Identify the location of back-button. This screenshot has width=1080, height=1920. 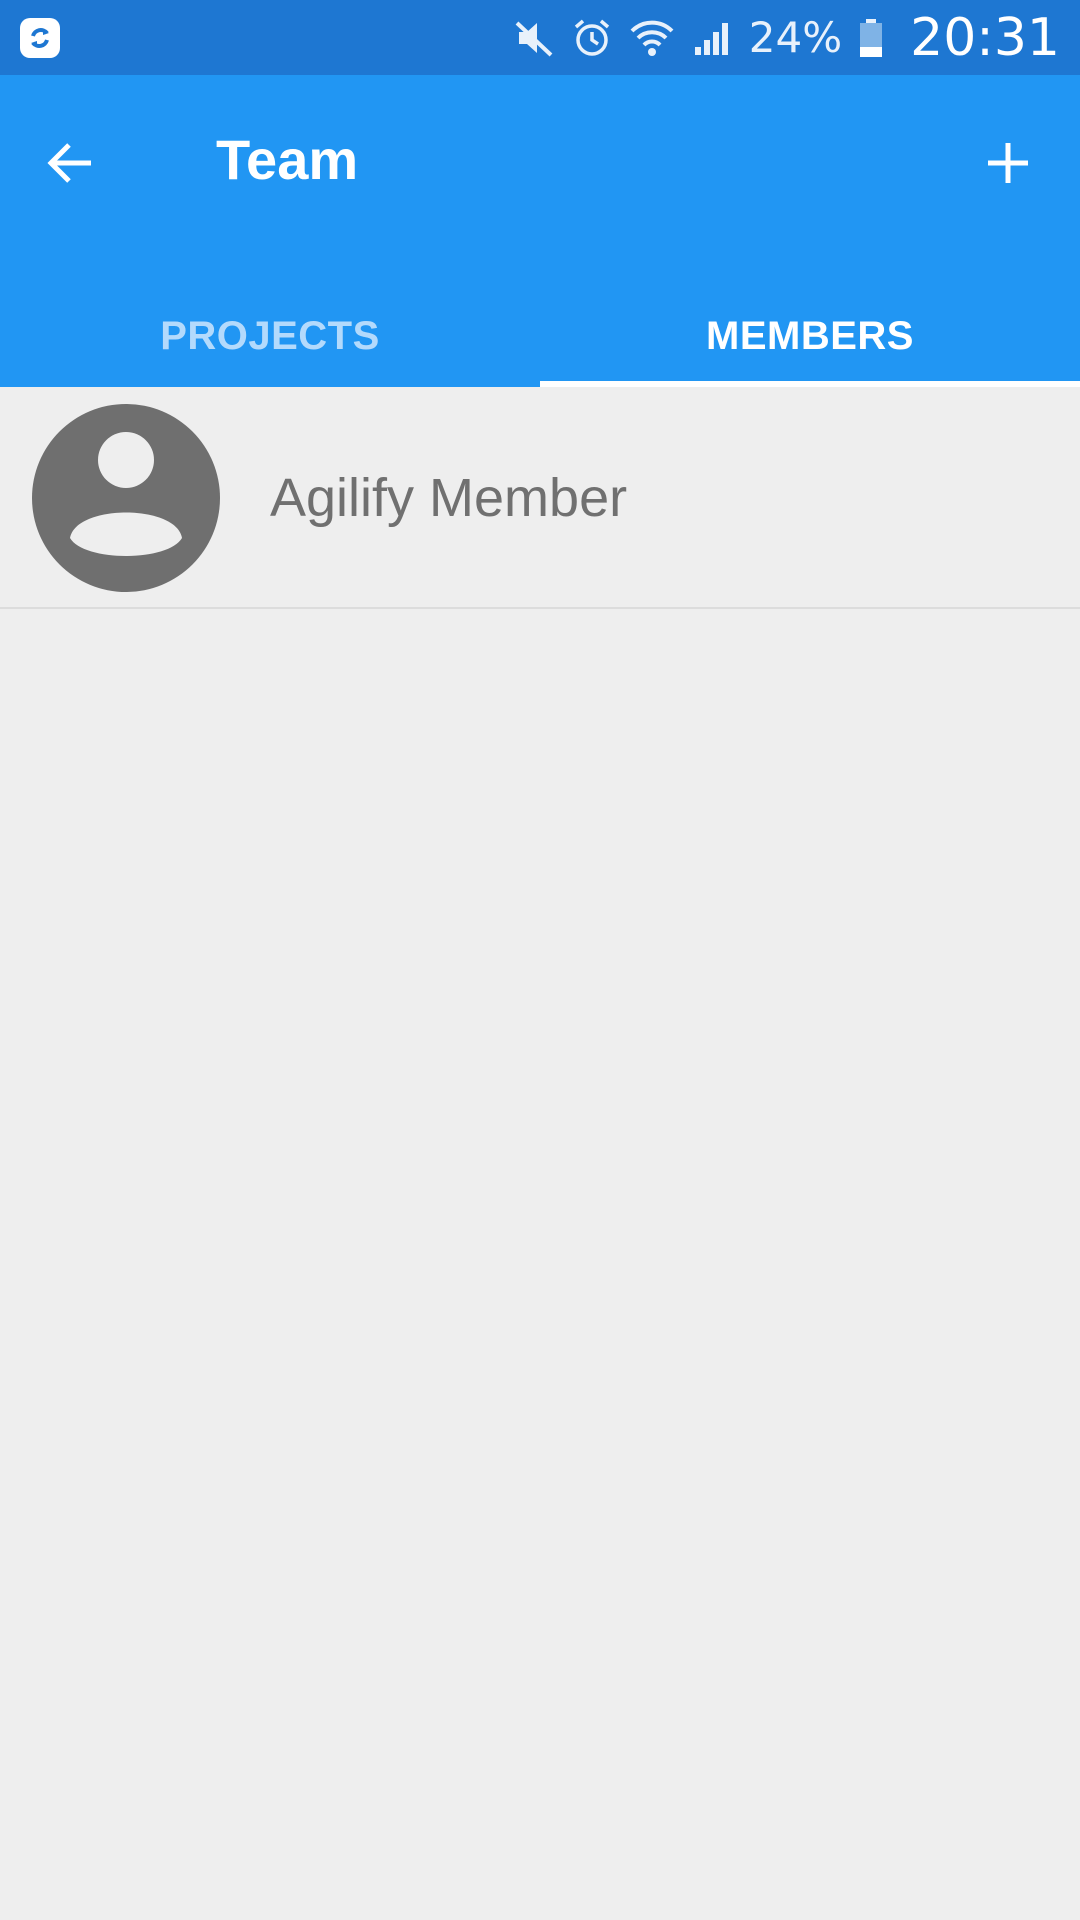
(70, 165).